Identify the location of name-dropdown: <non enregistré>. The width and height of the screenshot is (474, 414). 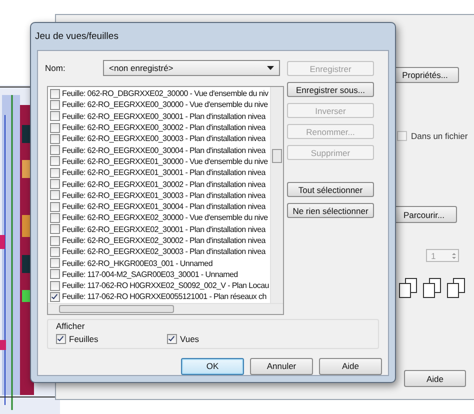
(191, 68).